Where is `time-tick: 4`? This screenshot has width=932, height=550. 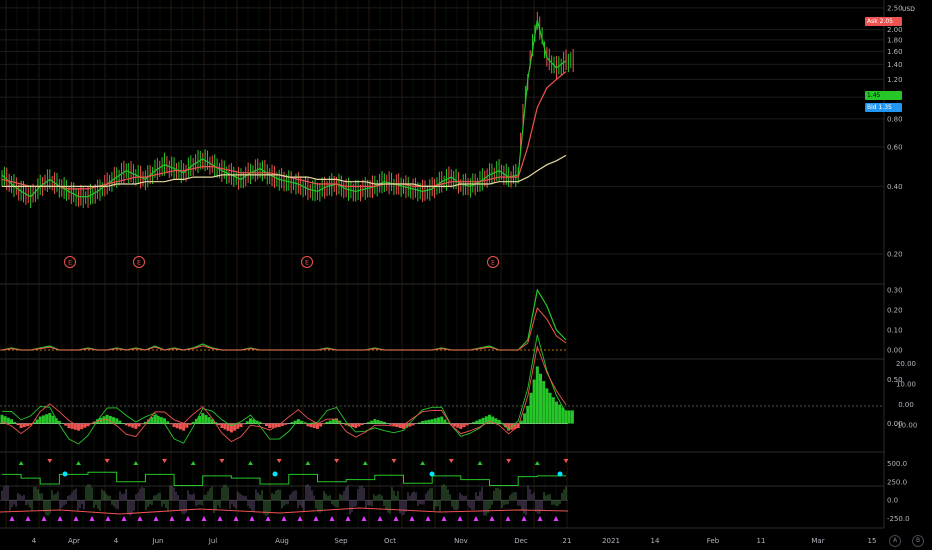 time-tick: 4 is located at coordinates (34, 541).